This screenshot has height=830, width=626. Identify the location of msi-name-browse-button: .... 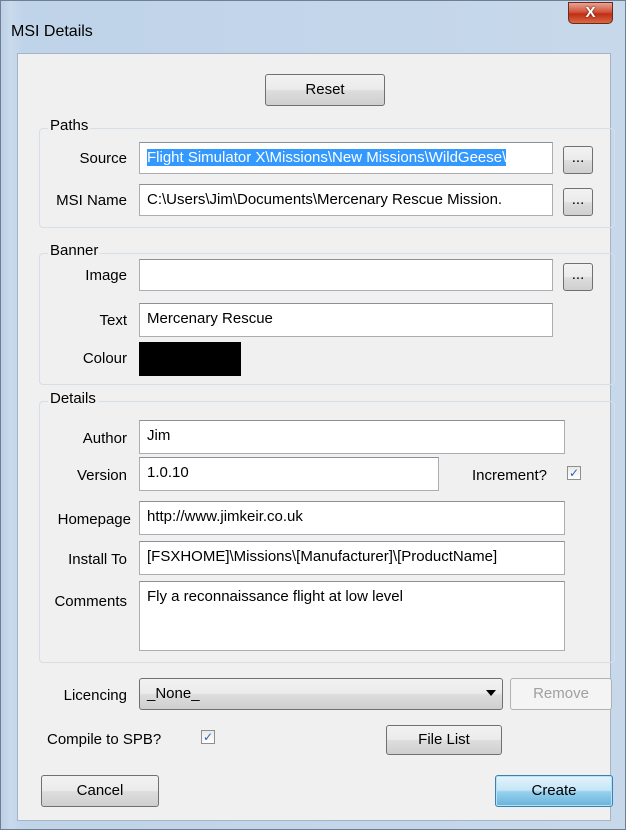
(578, 202).